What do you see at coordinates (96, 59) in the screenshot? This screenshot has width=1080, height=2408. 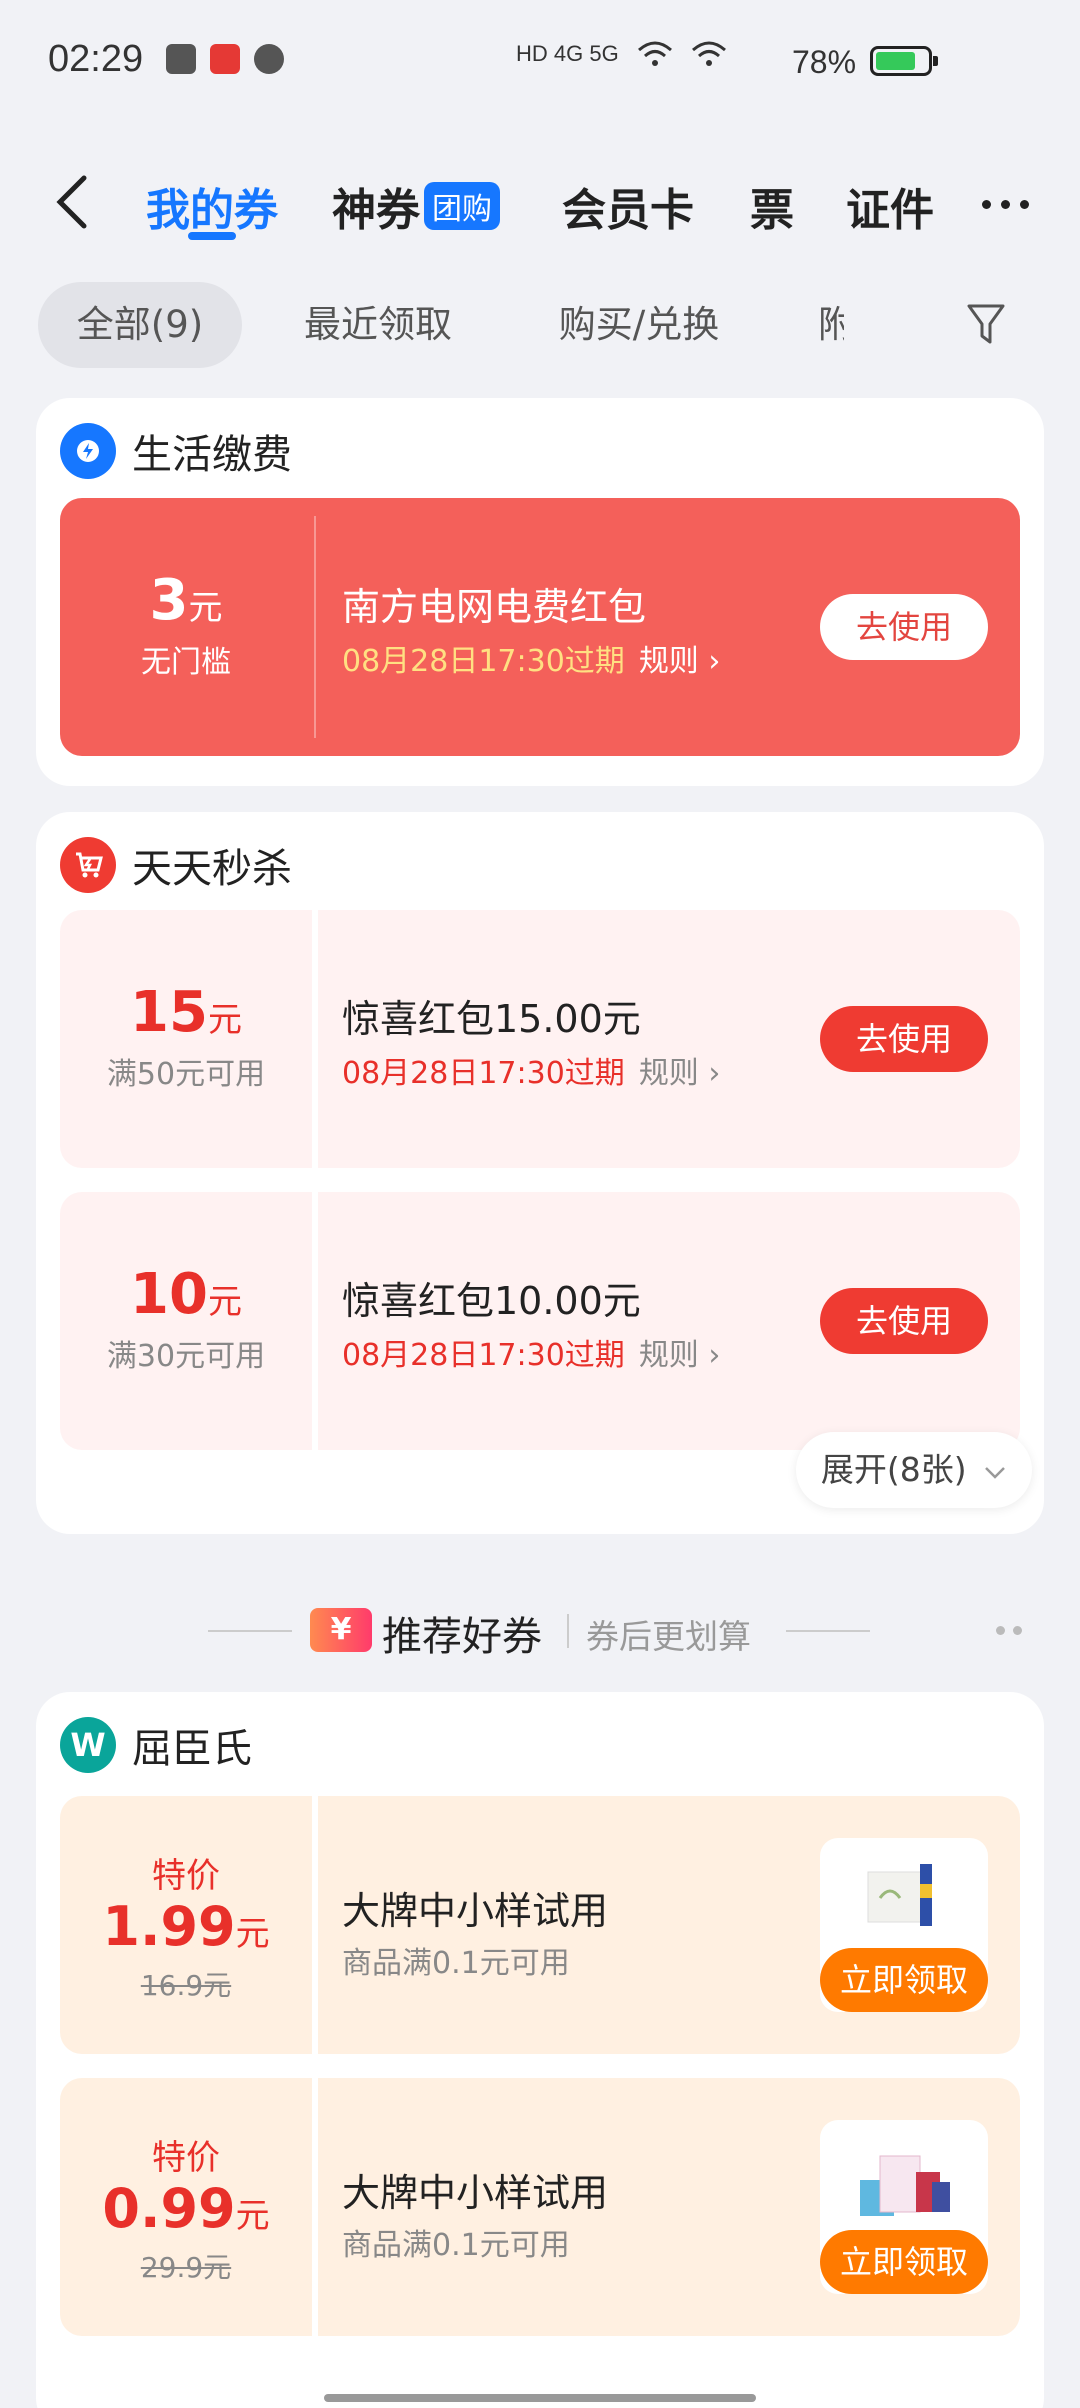 I see `status-time: 02:29` at bounding box center [96, 59].